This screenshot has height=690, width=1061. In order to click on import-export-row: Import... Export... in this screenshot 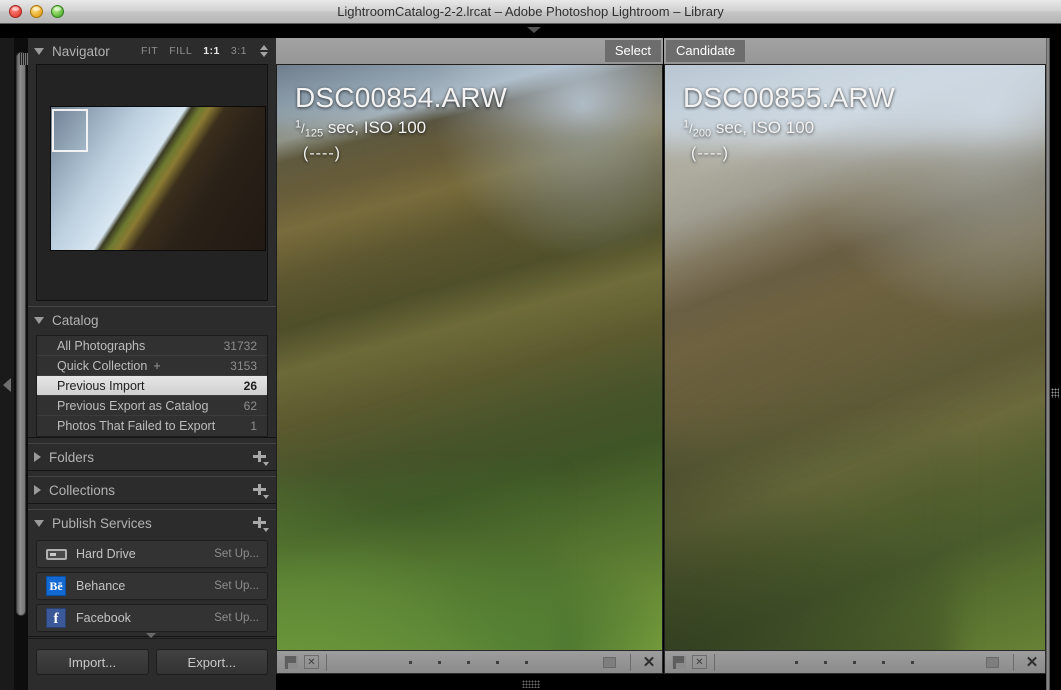, I will do `click(152, 657)`.